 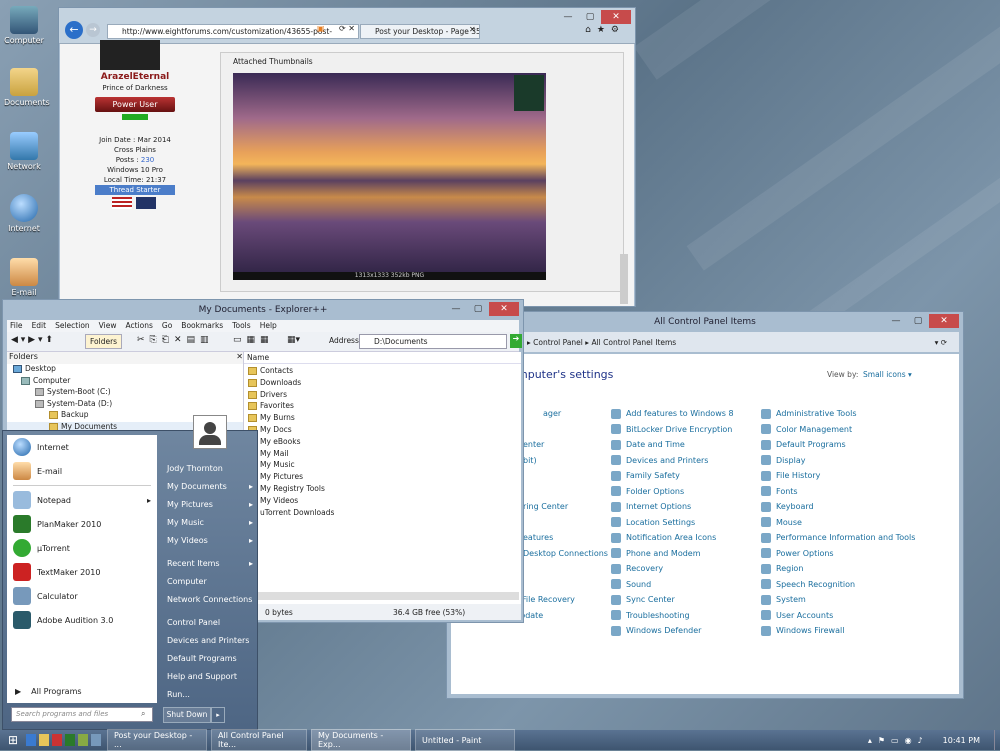 I want to click on desktop-icon-network: Network, so click(x=24, y=151).